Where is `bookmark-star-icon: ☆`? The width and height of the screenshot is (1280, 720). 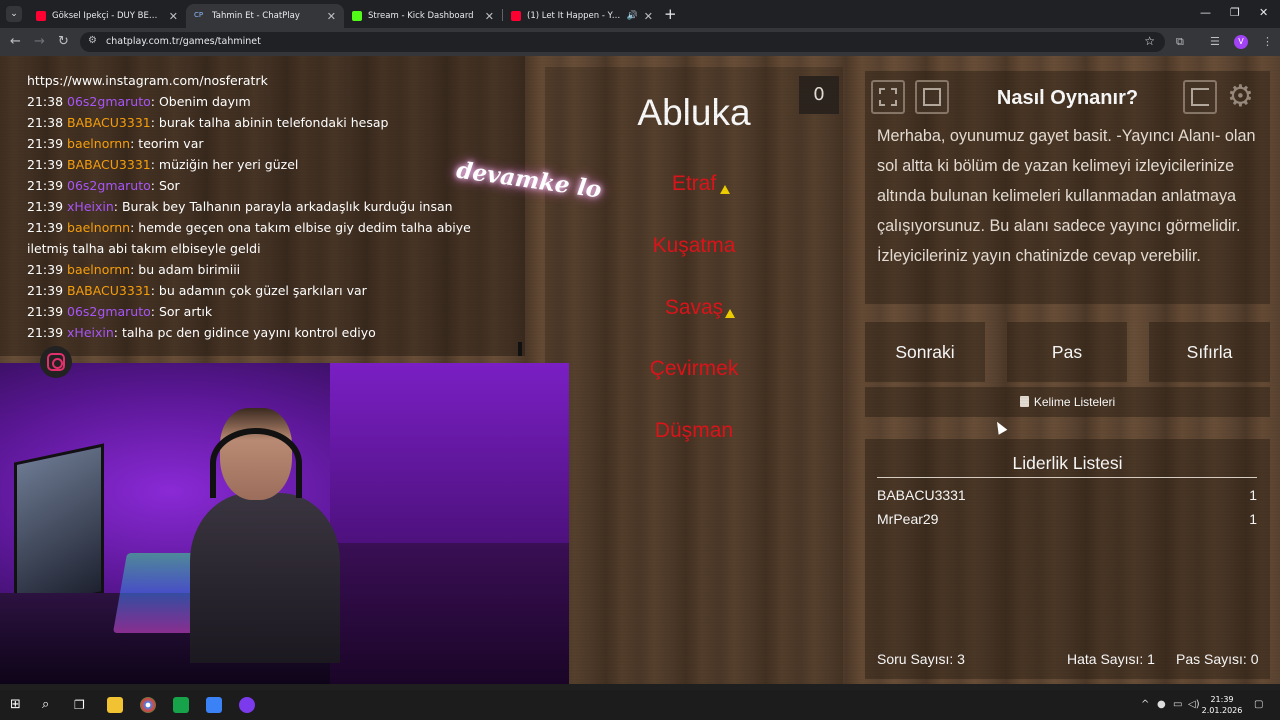 bookmark-star-icon: ☆ is located at coordinates (1149, 41).